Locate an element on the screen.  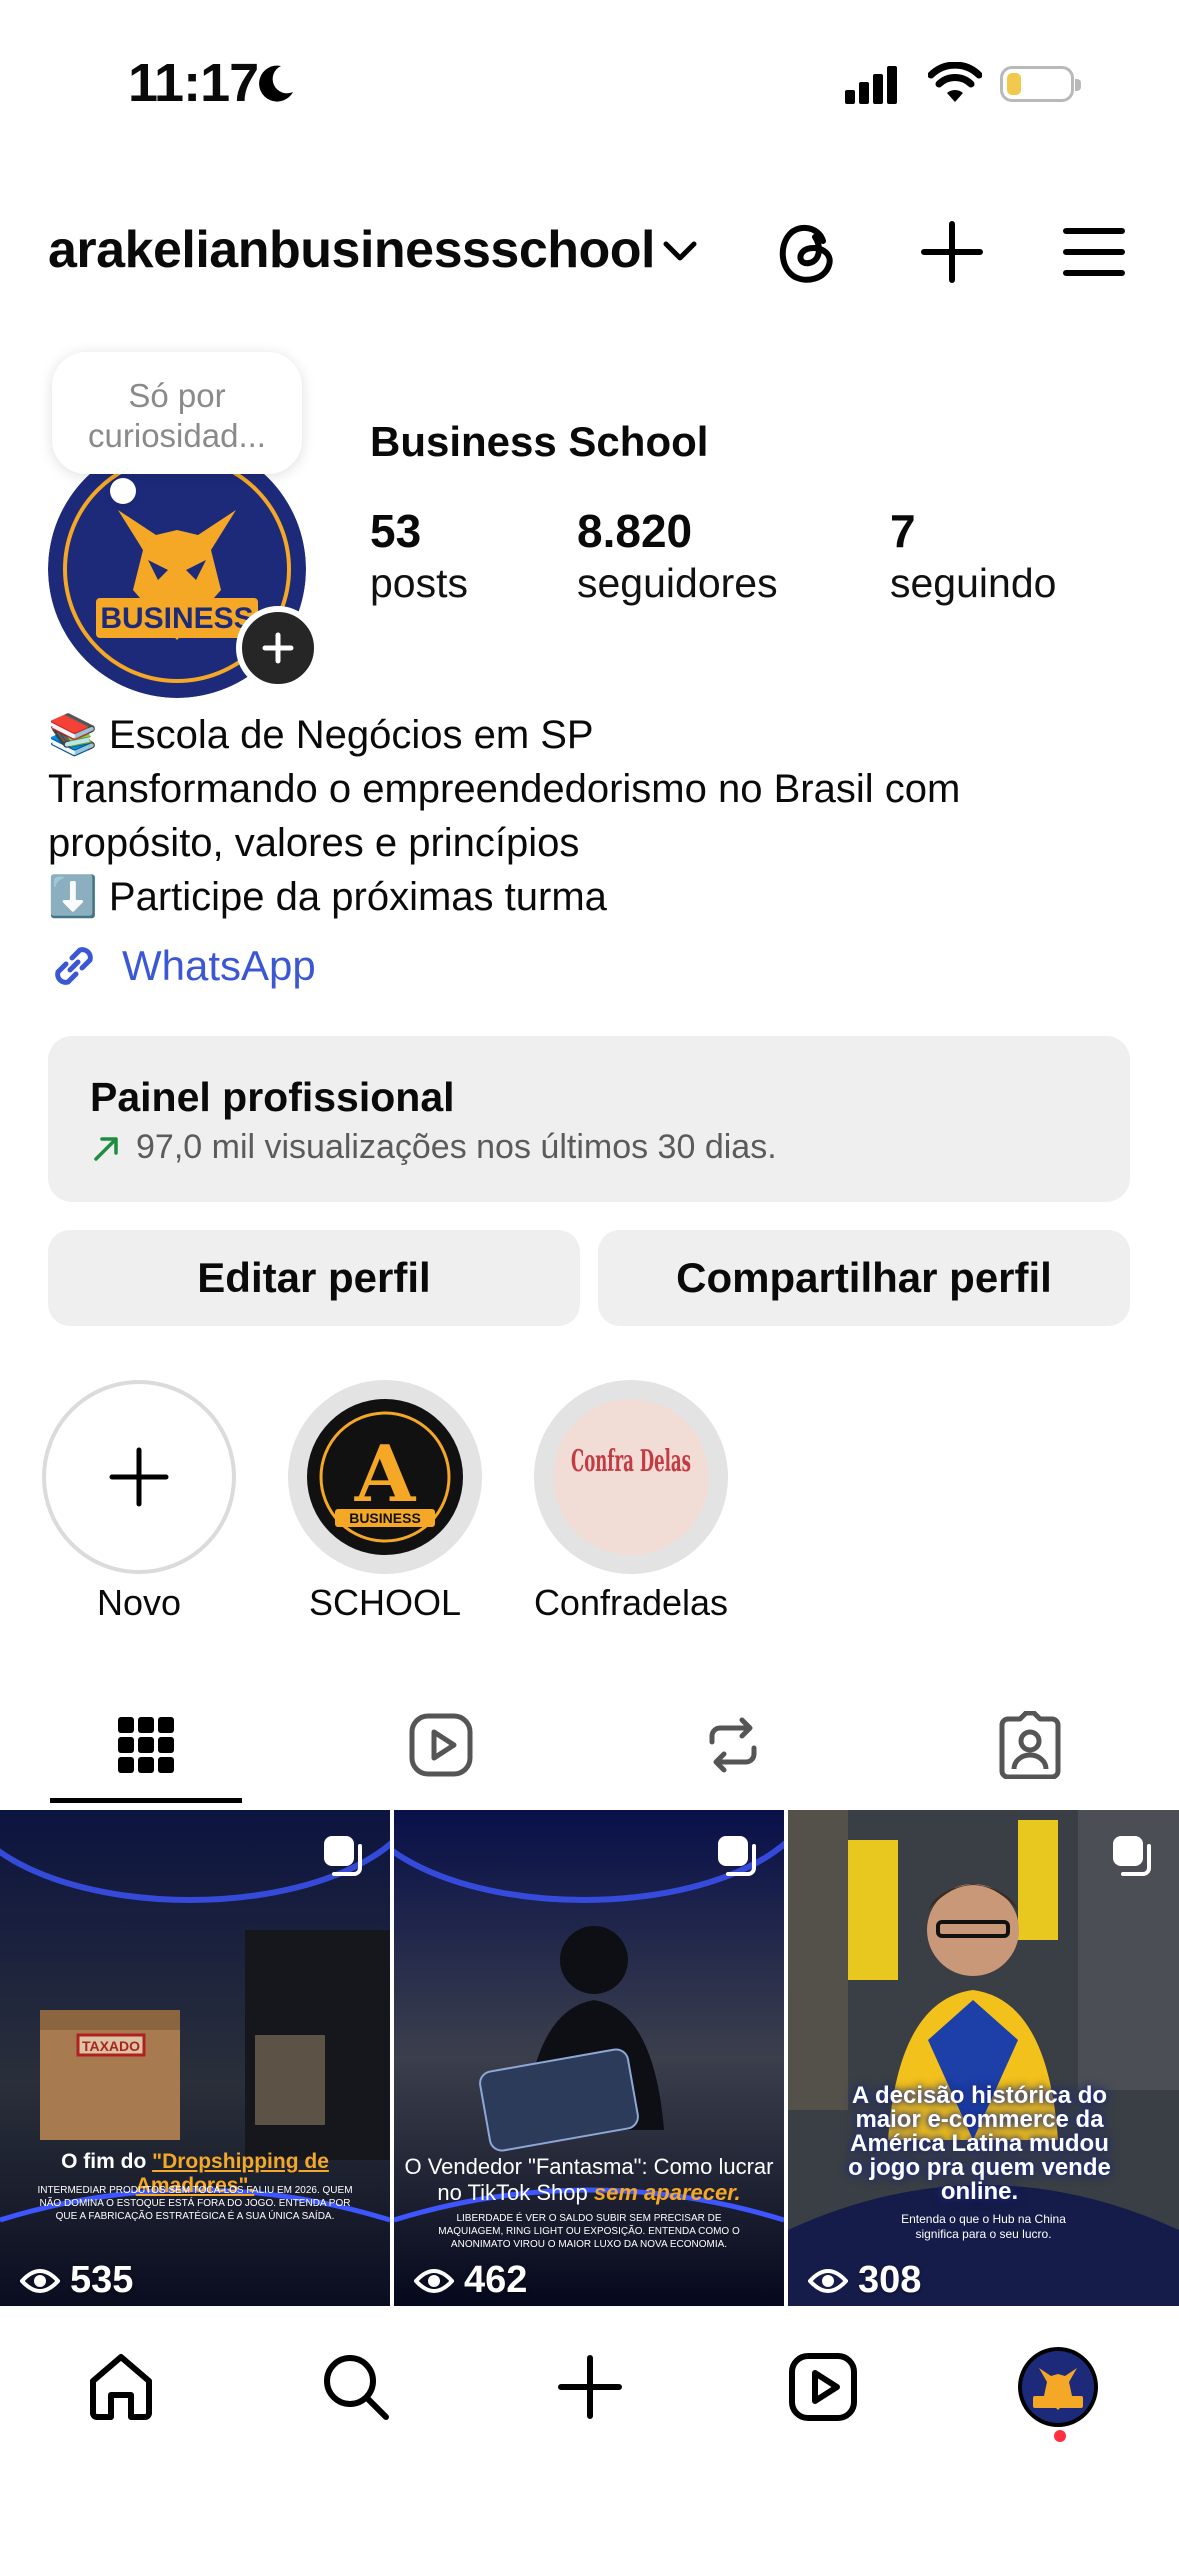
post-stamp-text: TAXADO is located at coordinates (111, 2046).